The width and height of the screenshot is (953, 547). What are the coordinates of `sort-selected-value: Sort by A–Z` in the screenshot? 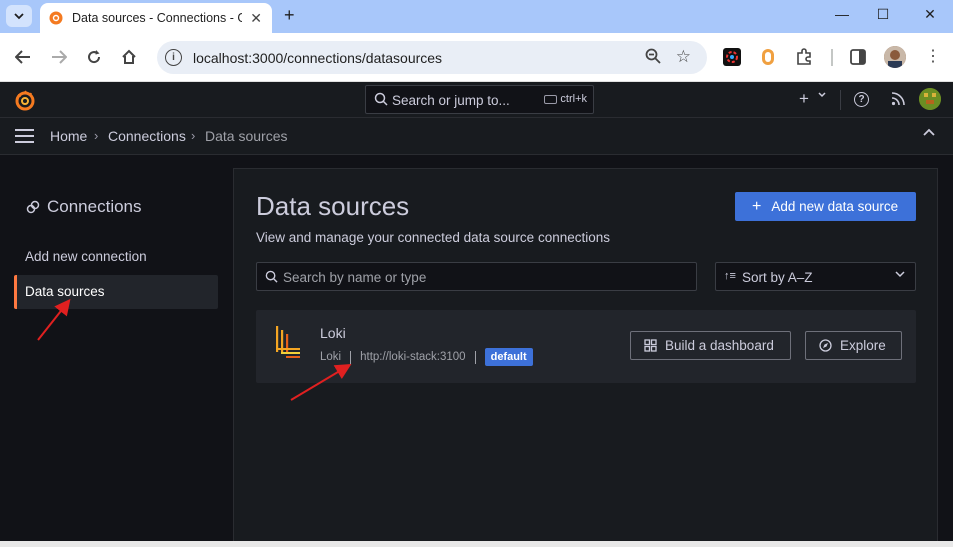 It's located at (777, 277).